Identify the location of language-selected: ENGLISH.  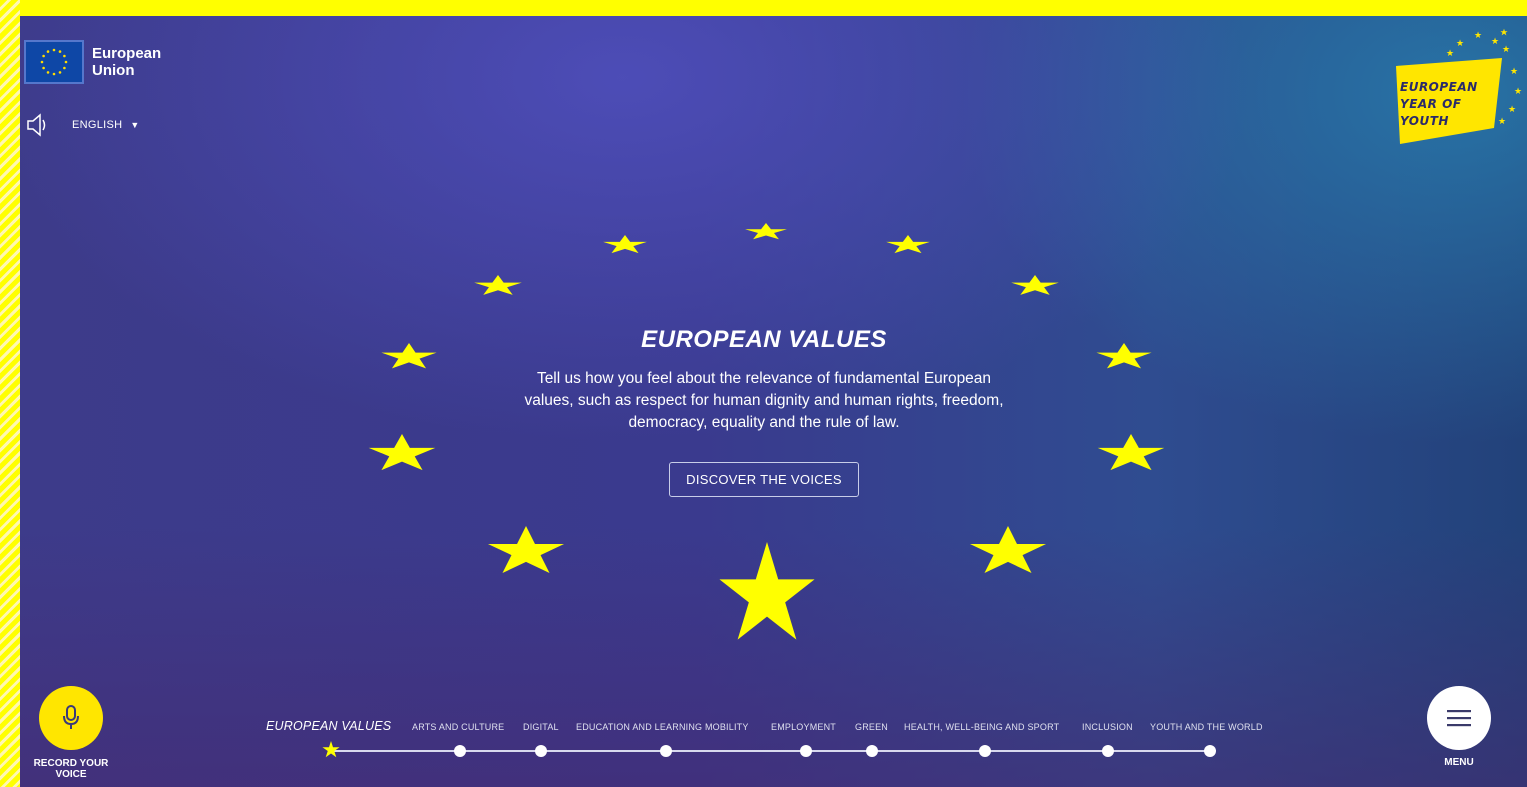
(97, 125).